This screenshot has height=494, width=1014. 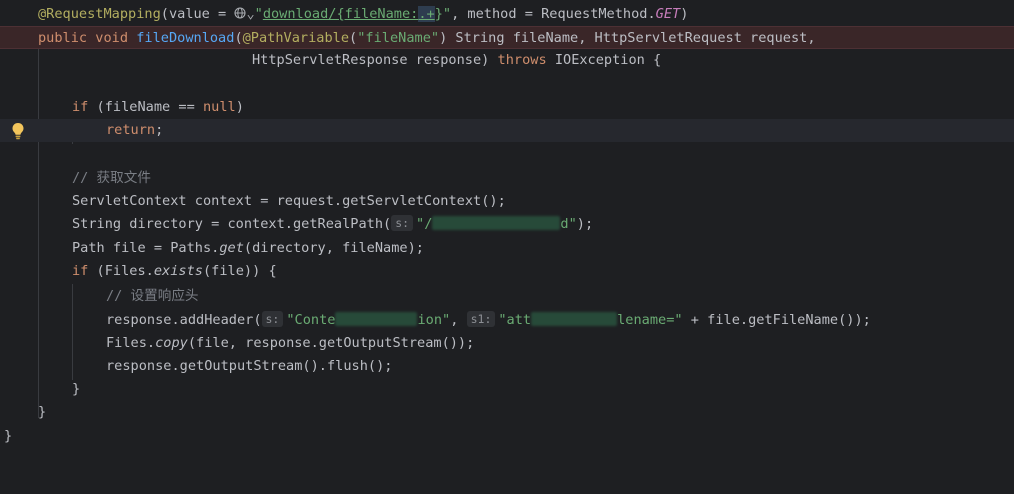 I want to click on code-line-10: if (Files.exists(file)) {, so click(x=507, y=271).